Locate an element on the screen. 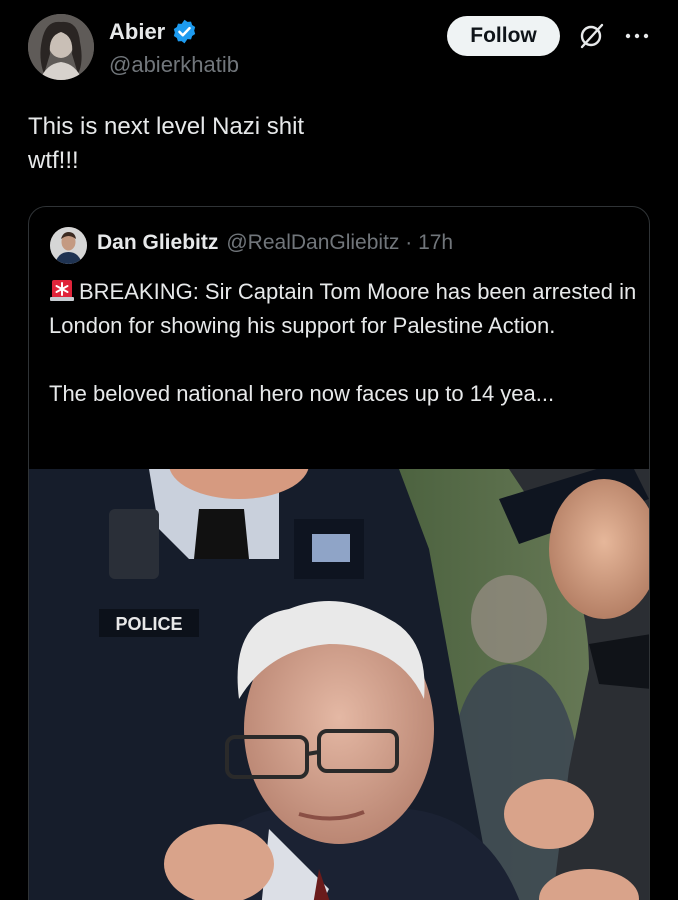  more-icon is located at coordinates (637, 36).